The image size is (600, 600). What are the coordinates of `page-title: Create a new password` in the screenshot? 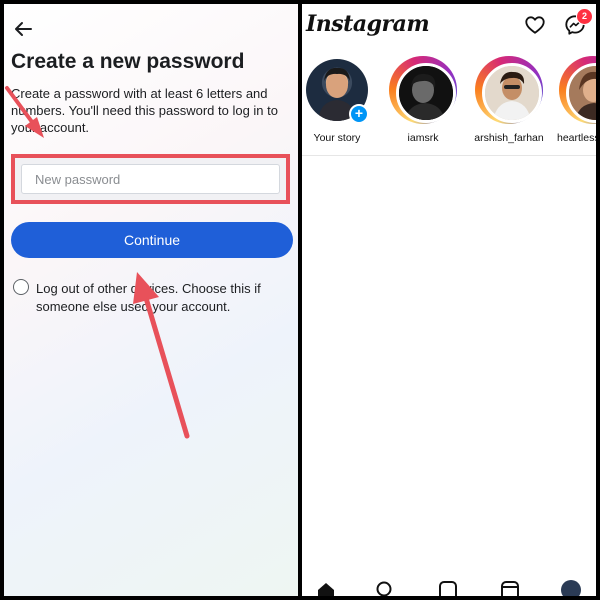 It's located at (128, 61).